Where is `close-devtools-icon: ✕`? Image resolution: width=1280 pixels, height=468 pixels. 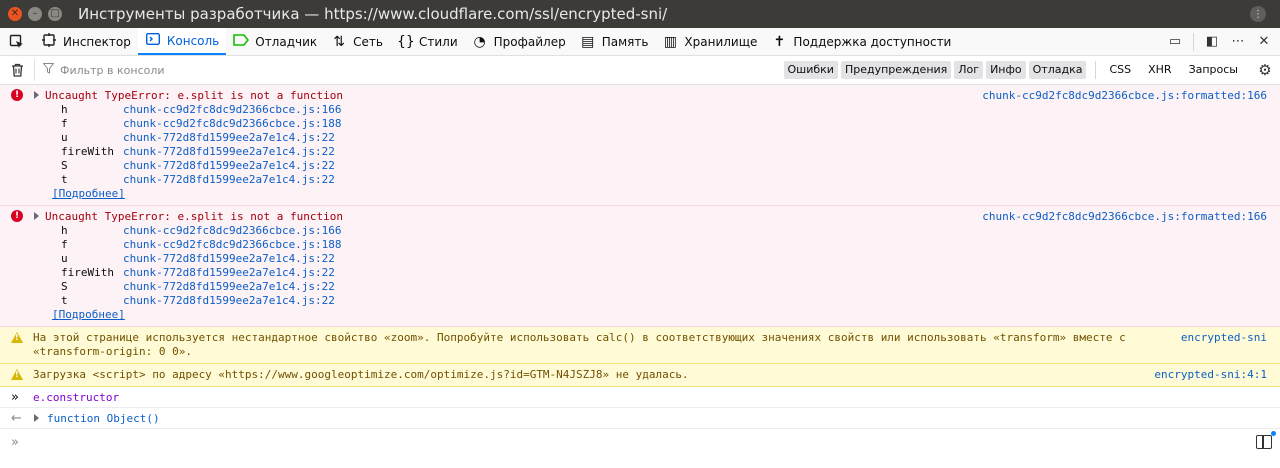 close-devtools-icon: ✕ is located at coordinates (1264, 42).